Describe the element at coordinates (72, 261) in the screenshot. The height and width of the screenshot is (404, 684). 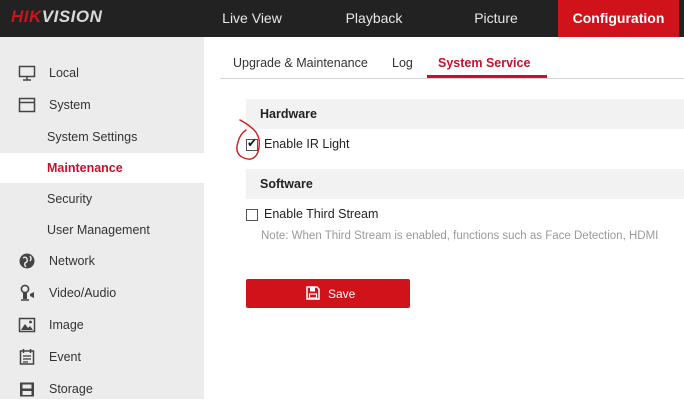
I see `sidebar-item-label: Network` at that location.